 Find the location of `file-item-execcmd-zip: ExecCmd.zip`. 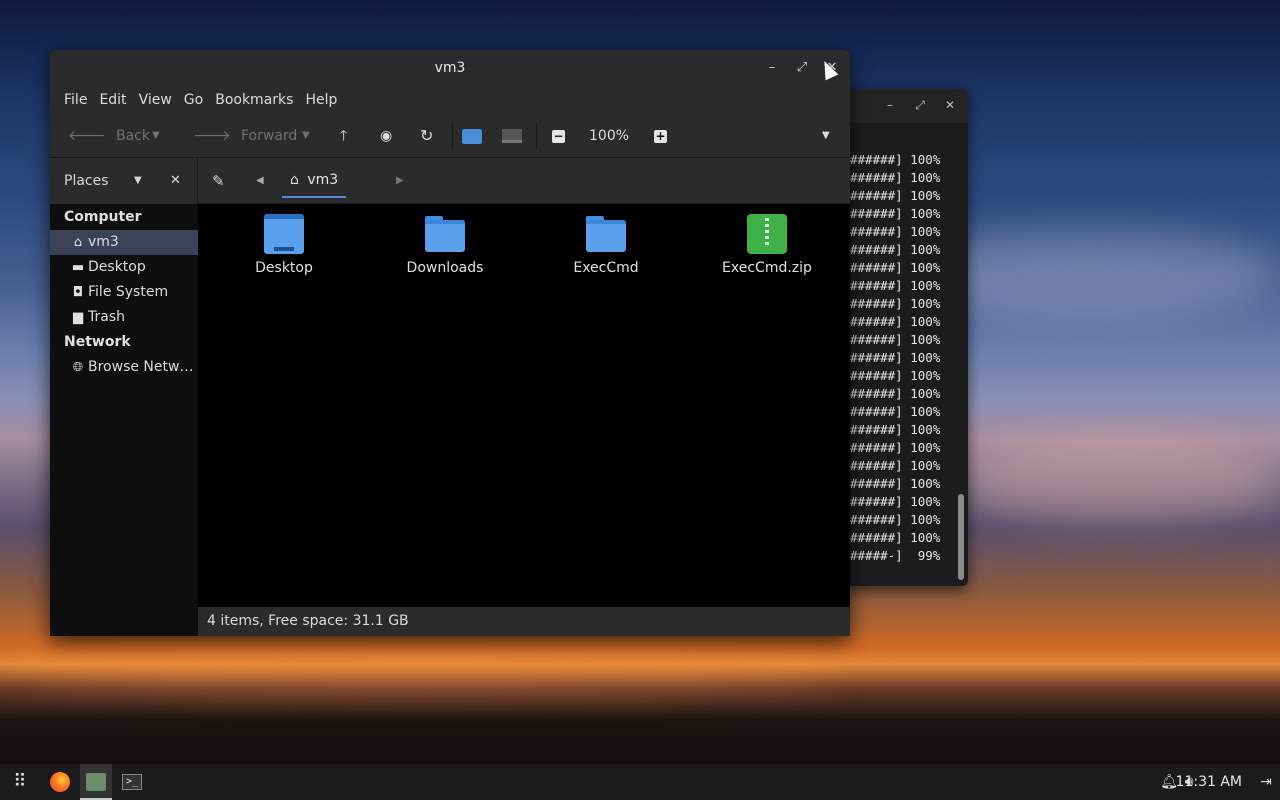

file-item-execcmd-zip: ExecCmd.zip is located at coordinates (767, 245).